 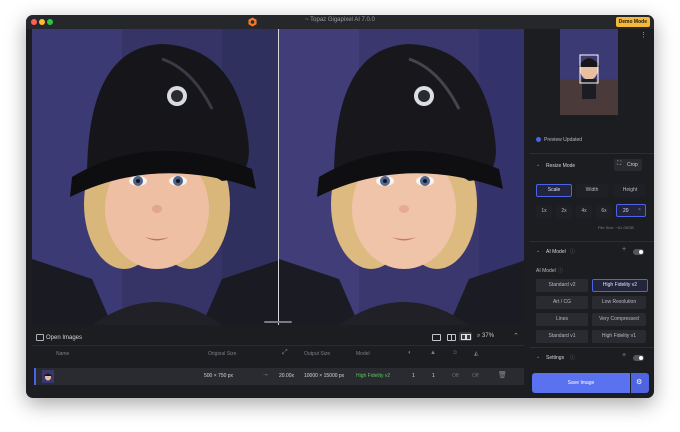 I want to click on ai-model-title: AI Model, so click(x=556, y=252).